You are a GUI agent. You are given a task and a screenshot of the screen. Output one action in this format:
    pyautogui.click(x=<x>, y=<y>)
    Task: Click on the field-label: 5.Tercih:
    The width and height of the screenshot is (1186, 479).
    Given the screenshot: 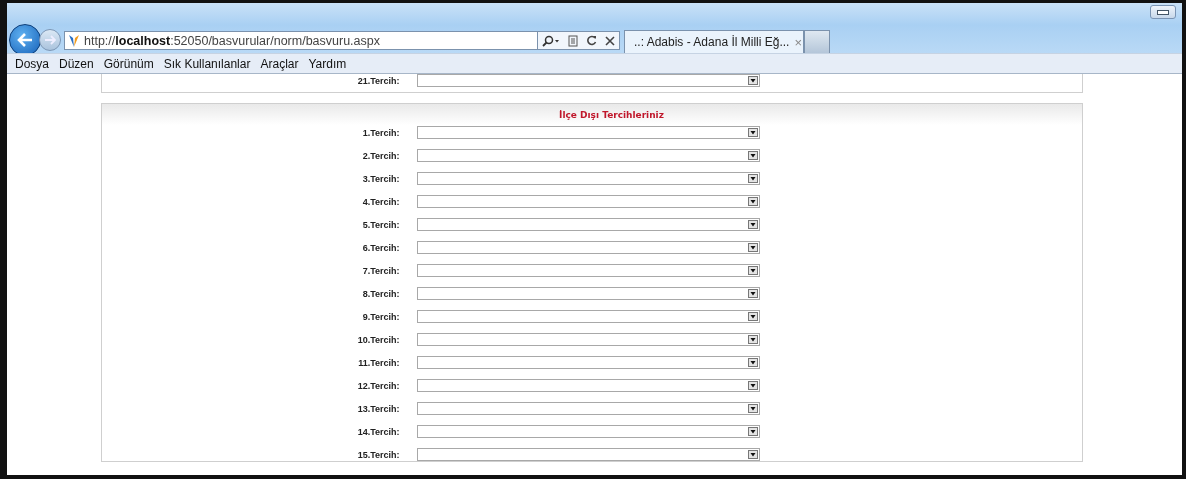 What is the action you would take?
    pyautogui.click(x=381, y=224)
    